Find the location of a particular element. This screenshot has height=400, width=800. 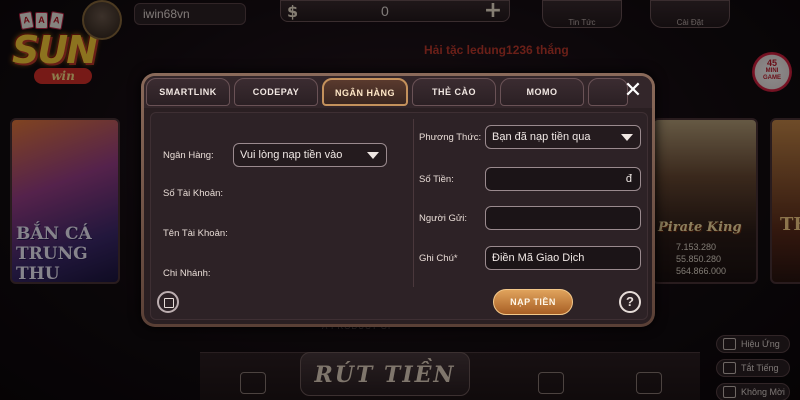

help-button: ? is located at coordinates (630, 302).